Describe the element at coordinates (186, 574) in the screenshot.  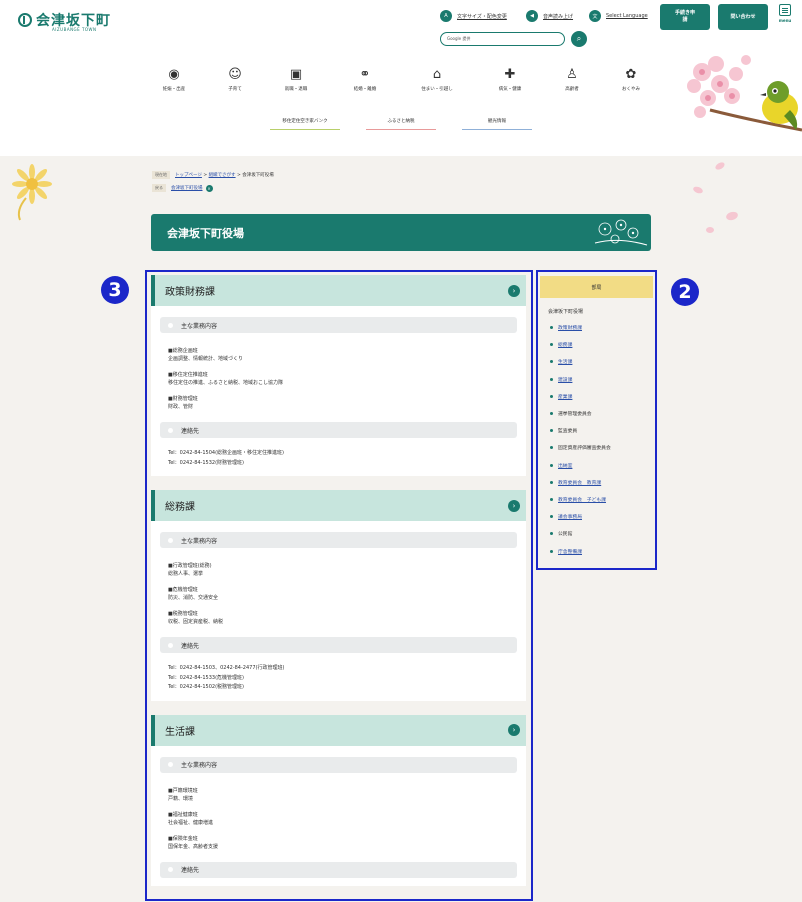
I see `item-body: 総務人事、選挙` at that location.